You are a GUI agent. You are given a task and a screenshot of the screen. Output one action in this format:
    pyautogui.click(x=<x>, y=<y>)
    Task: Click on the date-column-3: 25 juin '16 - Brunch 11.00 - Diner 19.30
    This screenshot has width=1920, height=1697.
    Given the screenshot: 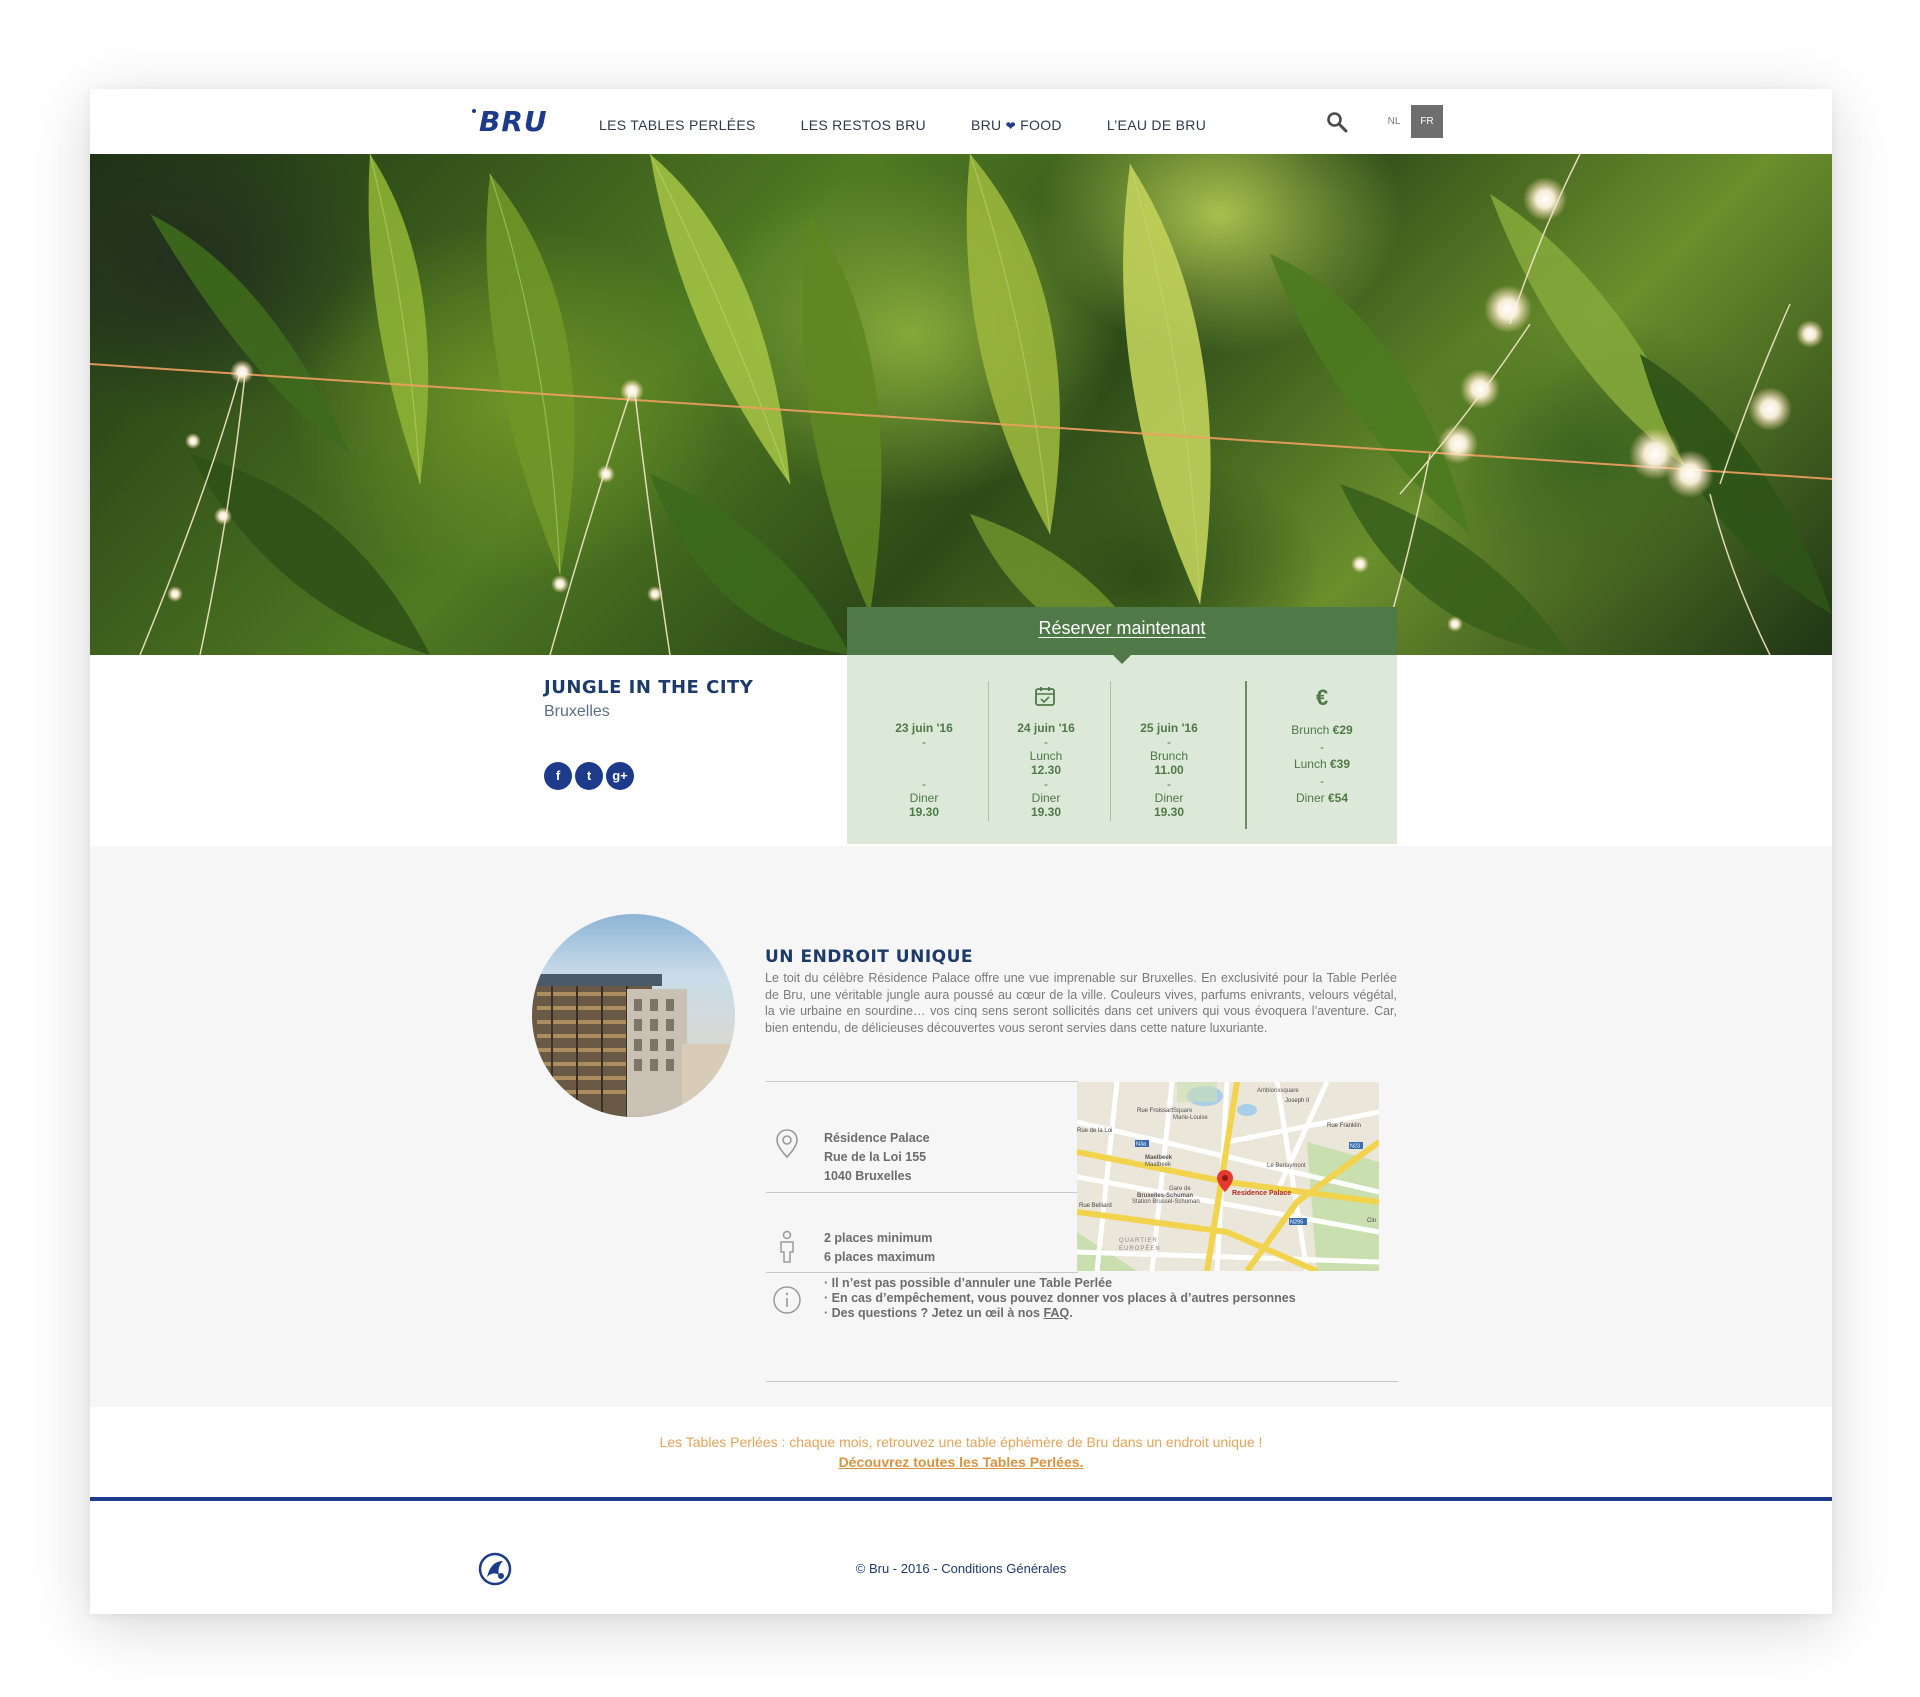 What is the action you would take?
    pyautogui.click(x=1169, y=770)
    